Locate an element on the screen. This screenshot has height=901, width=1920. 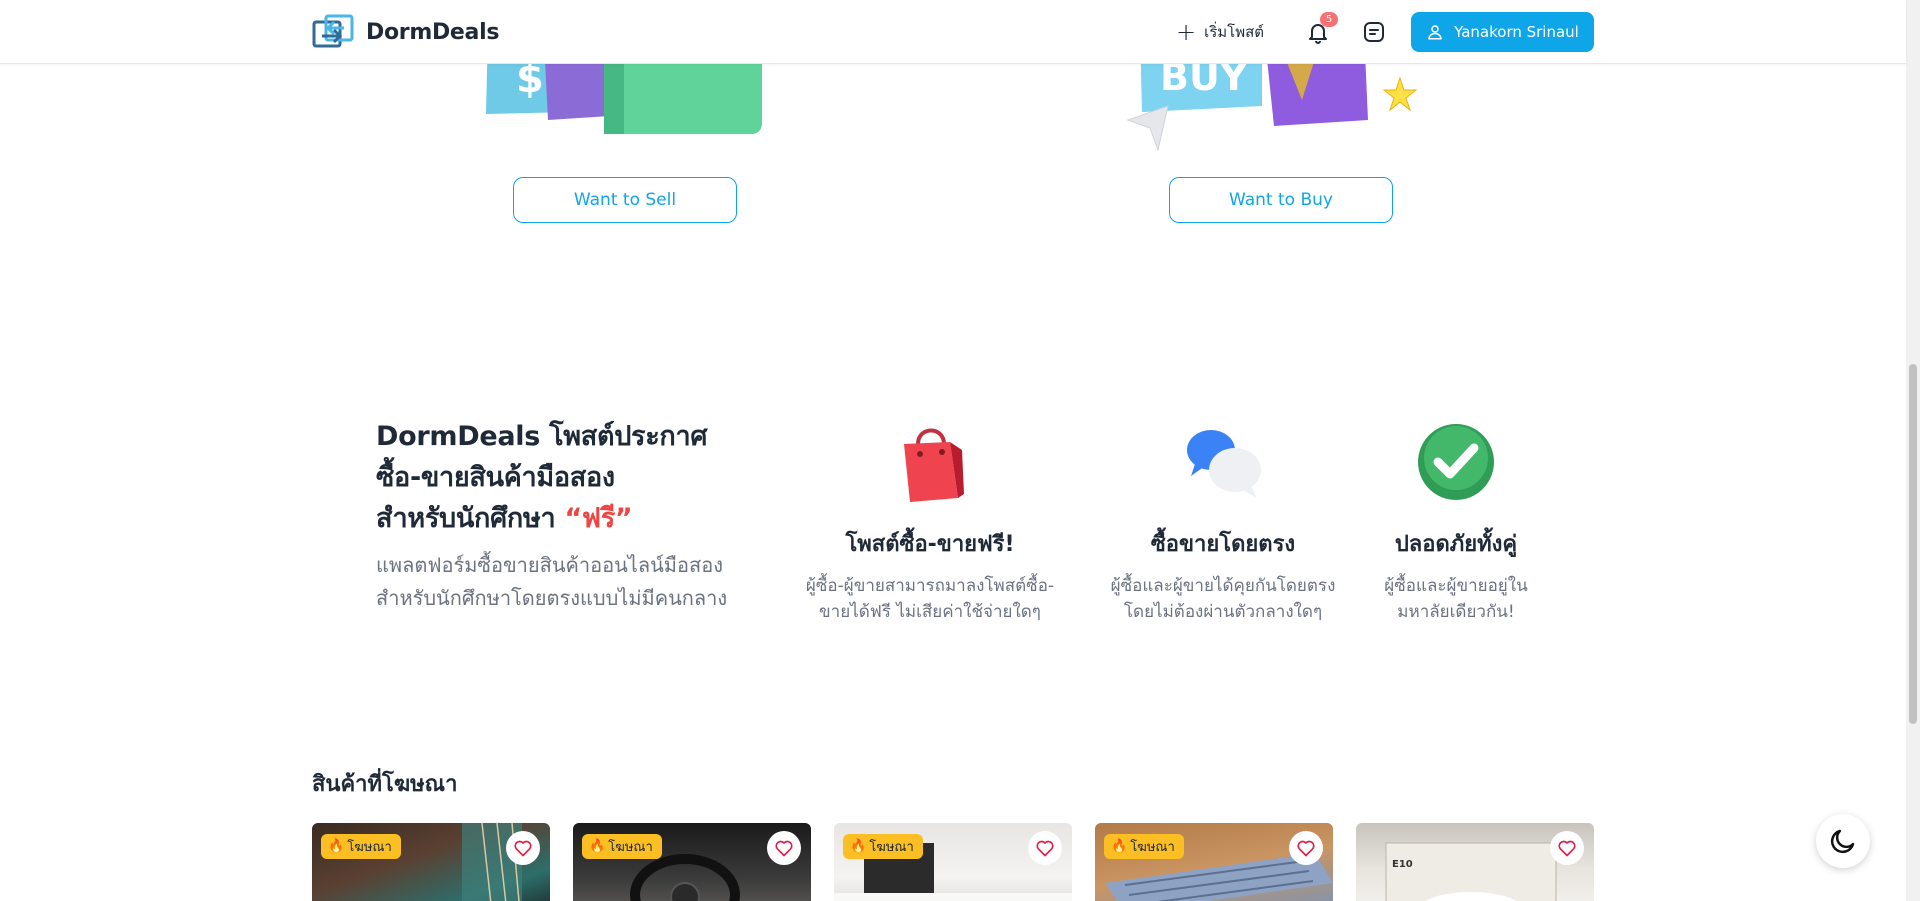
chat-icon is located at coordinates (1374, 32).